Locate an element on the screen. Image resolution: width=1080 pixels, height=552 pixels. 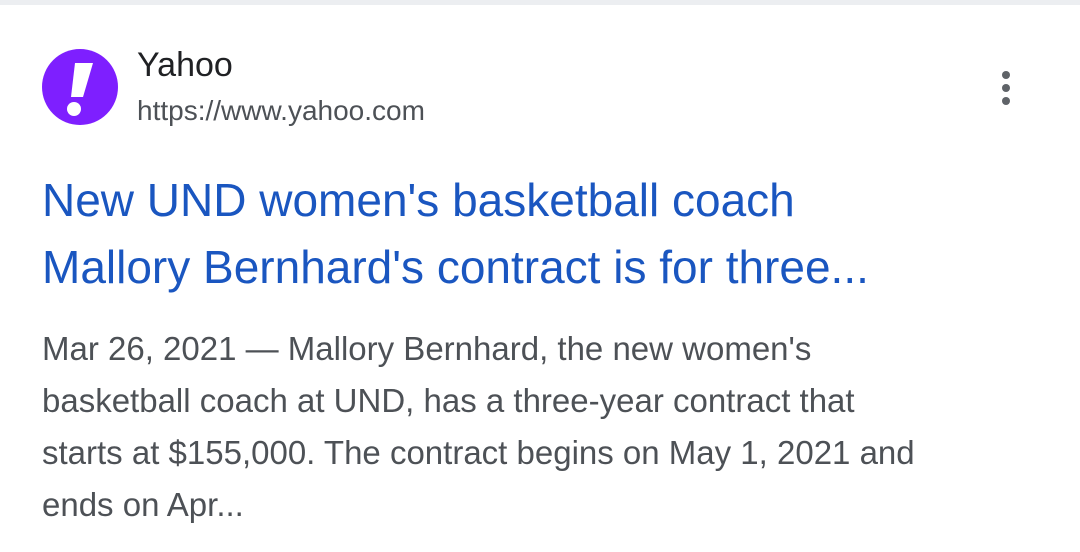
site-url: https://www.yahoo.com is located at coordinates (281, 111).